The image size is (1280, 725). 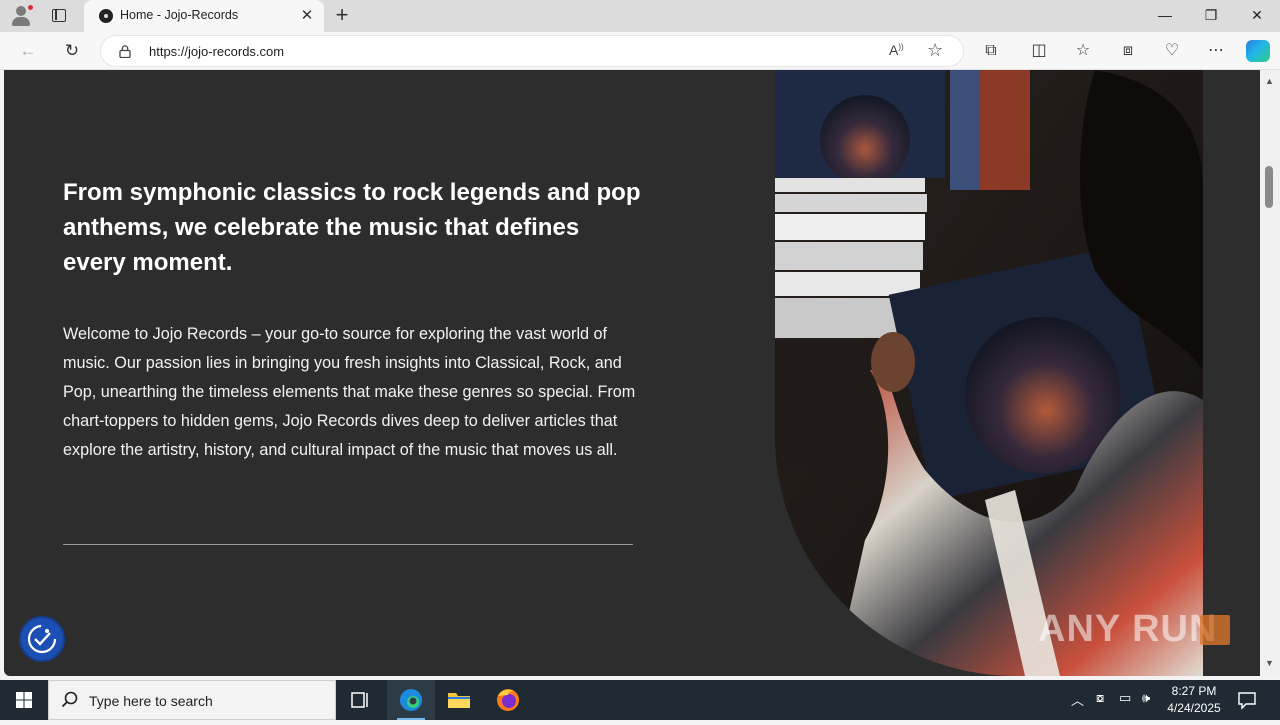 I want to click on tab-actions-icon, so click(x=59, y=16).